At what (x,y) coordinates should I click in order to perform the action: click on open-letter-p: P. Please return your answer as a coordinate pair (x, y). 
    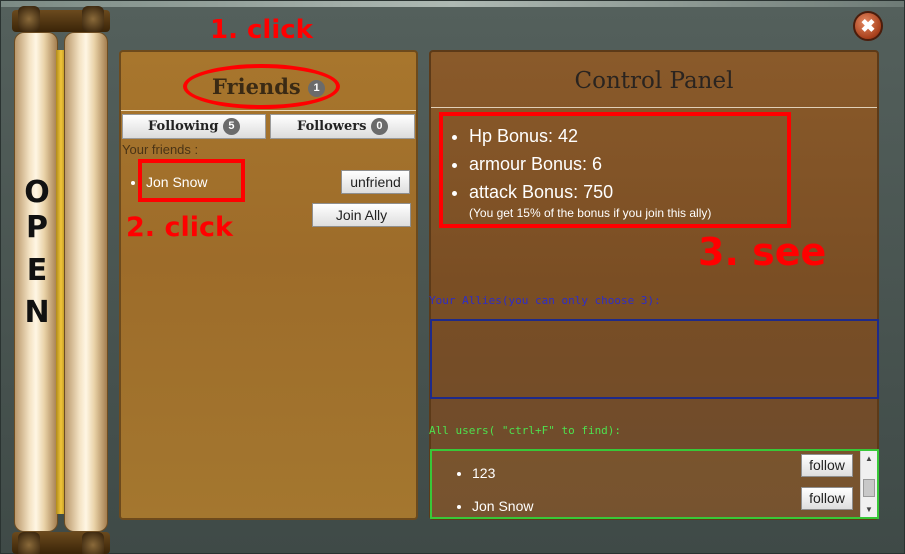
    Looking at the image, I should click on (37, 227).